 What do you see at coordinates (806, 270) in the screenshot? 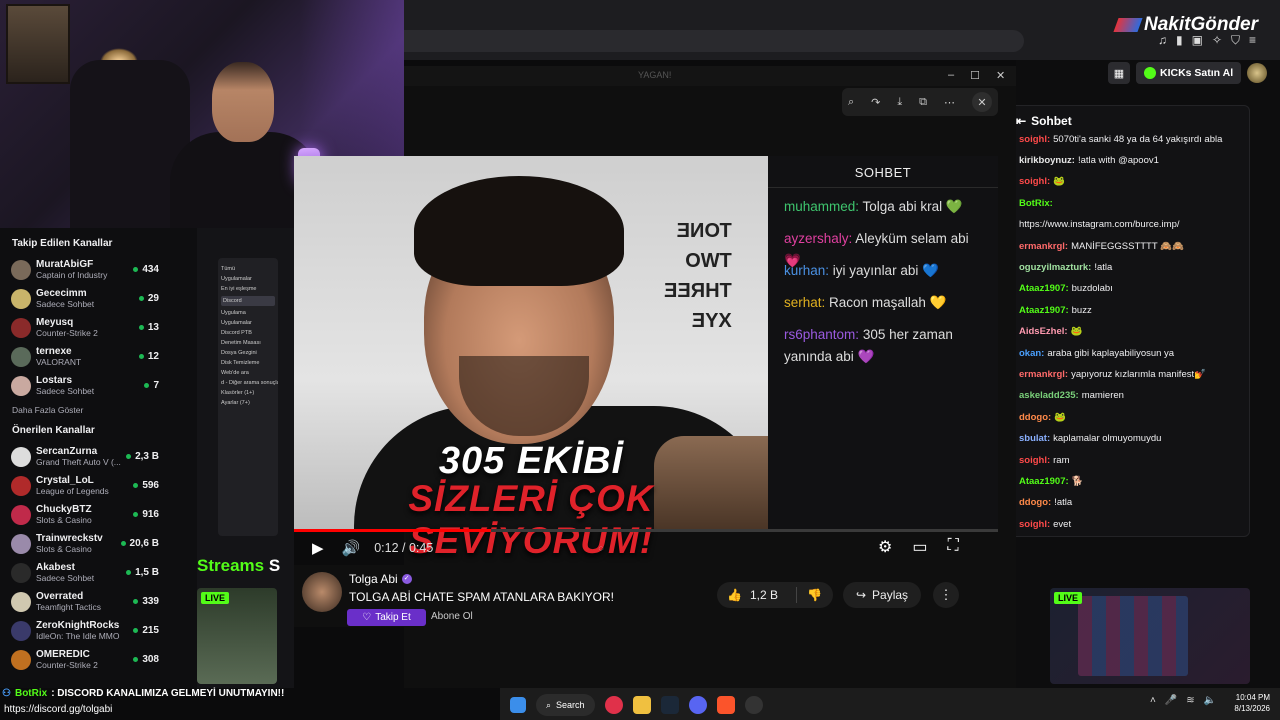
I see `chat-username: kurhan:` at bounding box center [806, 270].